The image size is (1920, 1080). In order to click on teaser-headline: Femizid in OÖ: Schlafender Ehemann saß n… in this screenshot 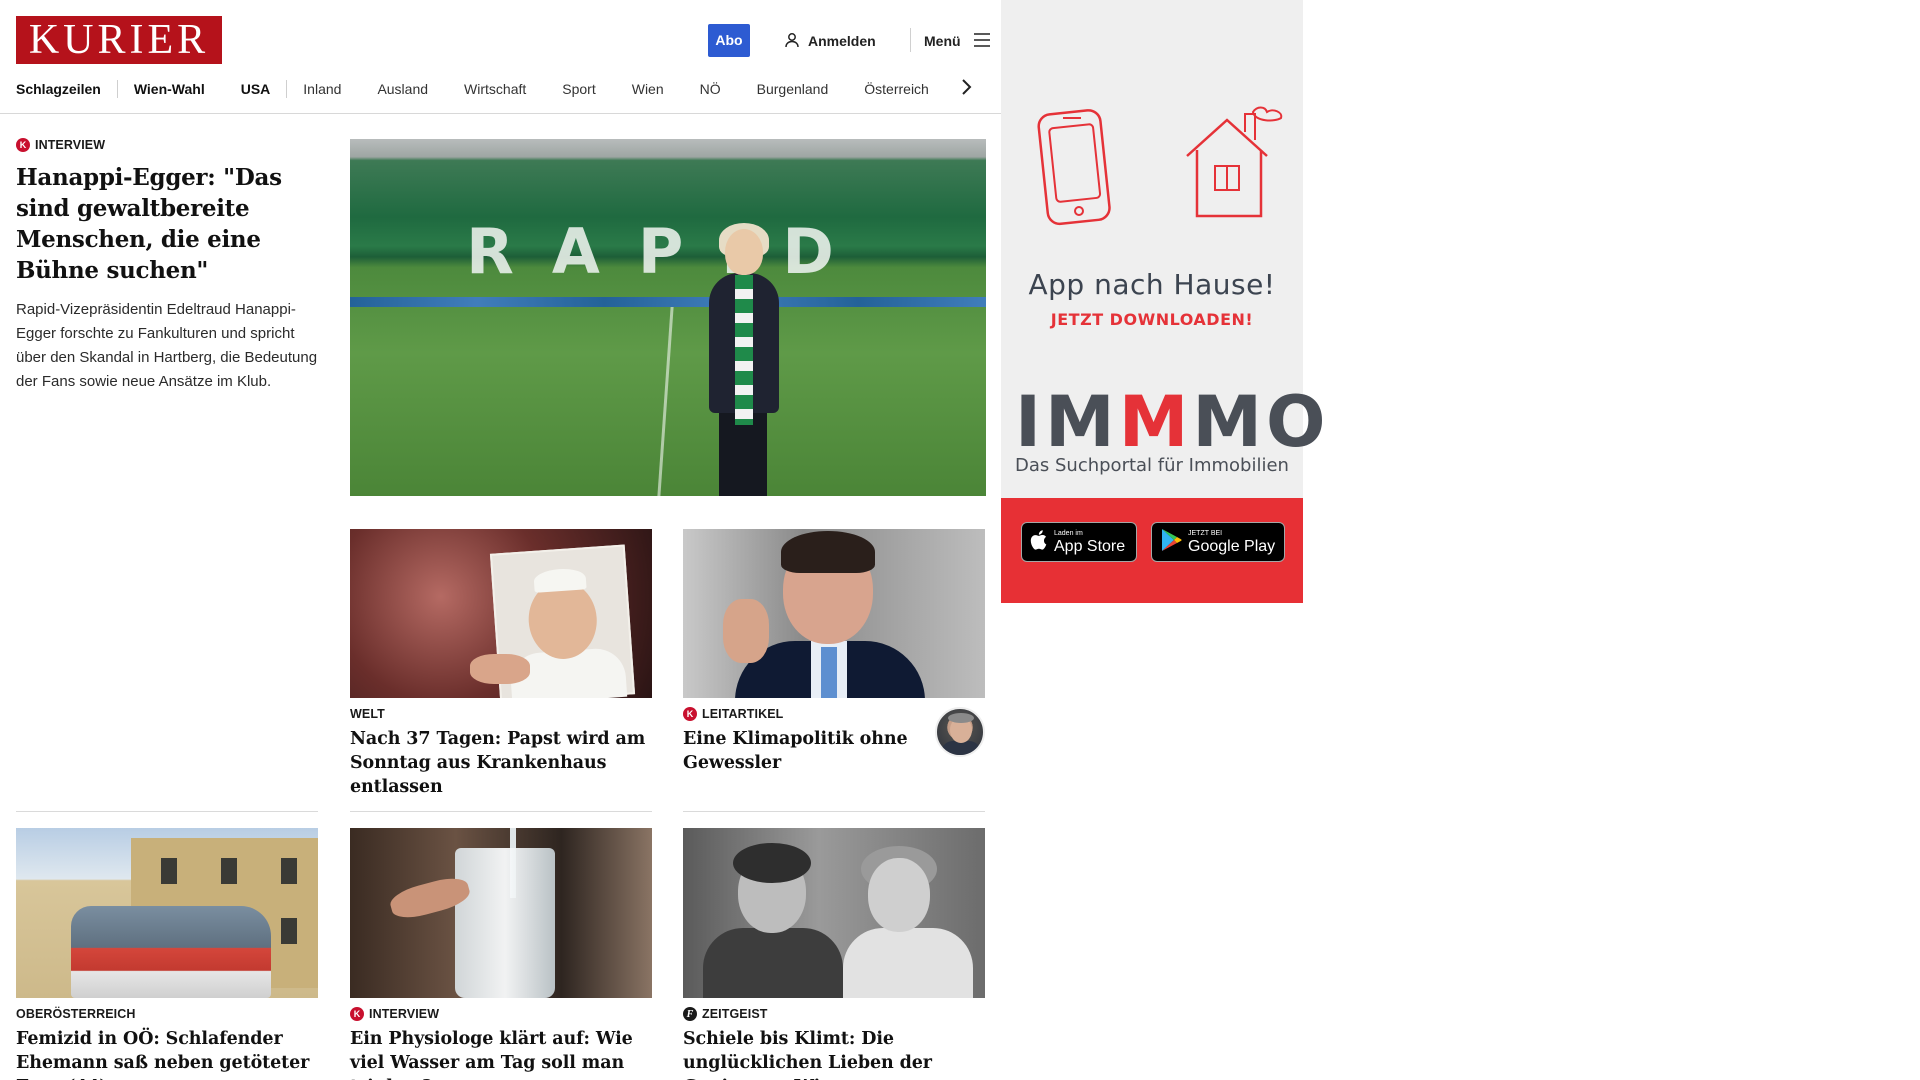, I will do `click(171, 1053)`.